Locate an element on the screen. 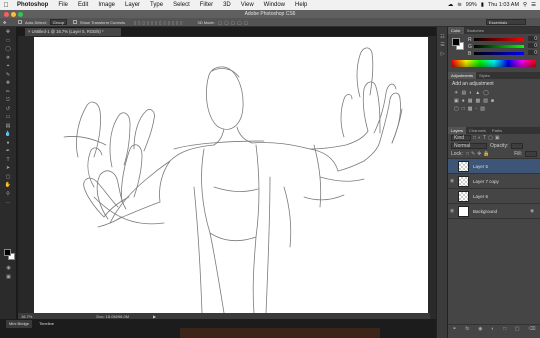 The width and height of the screenshot is (540, 338). tab-paths: Paths is located at coordinates (497, 130).